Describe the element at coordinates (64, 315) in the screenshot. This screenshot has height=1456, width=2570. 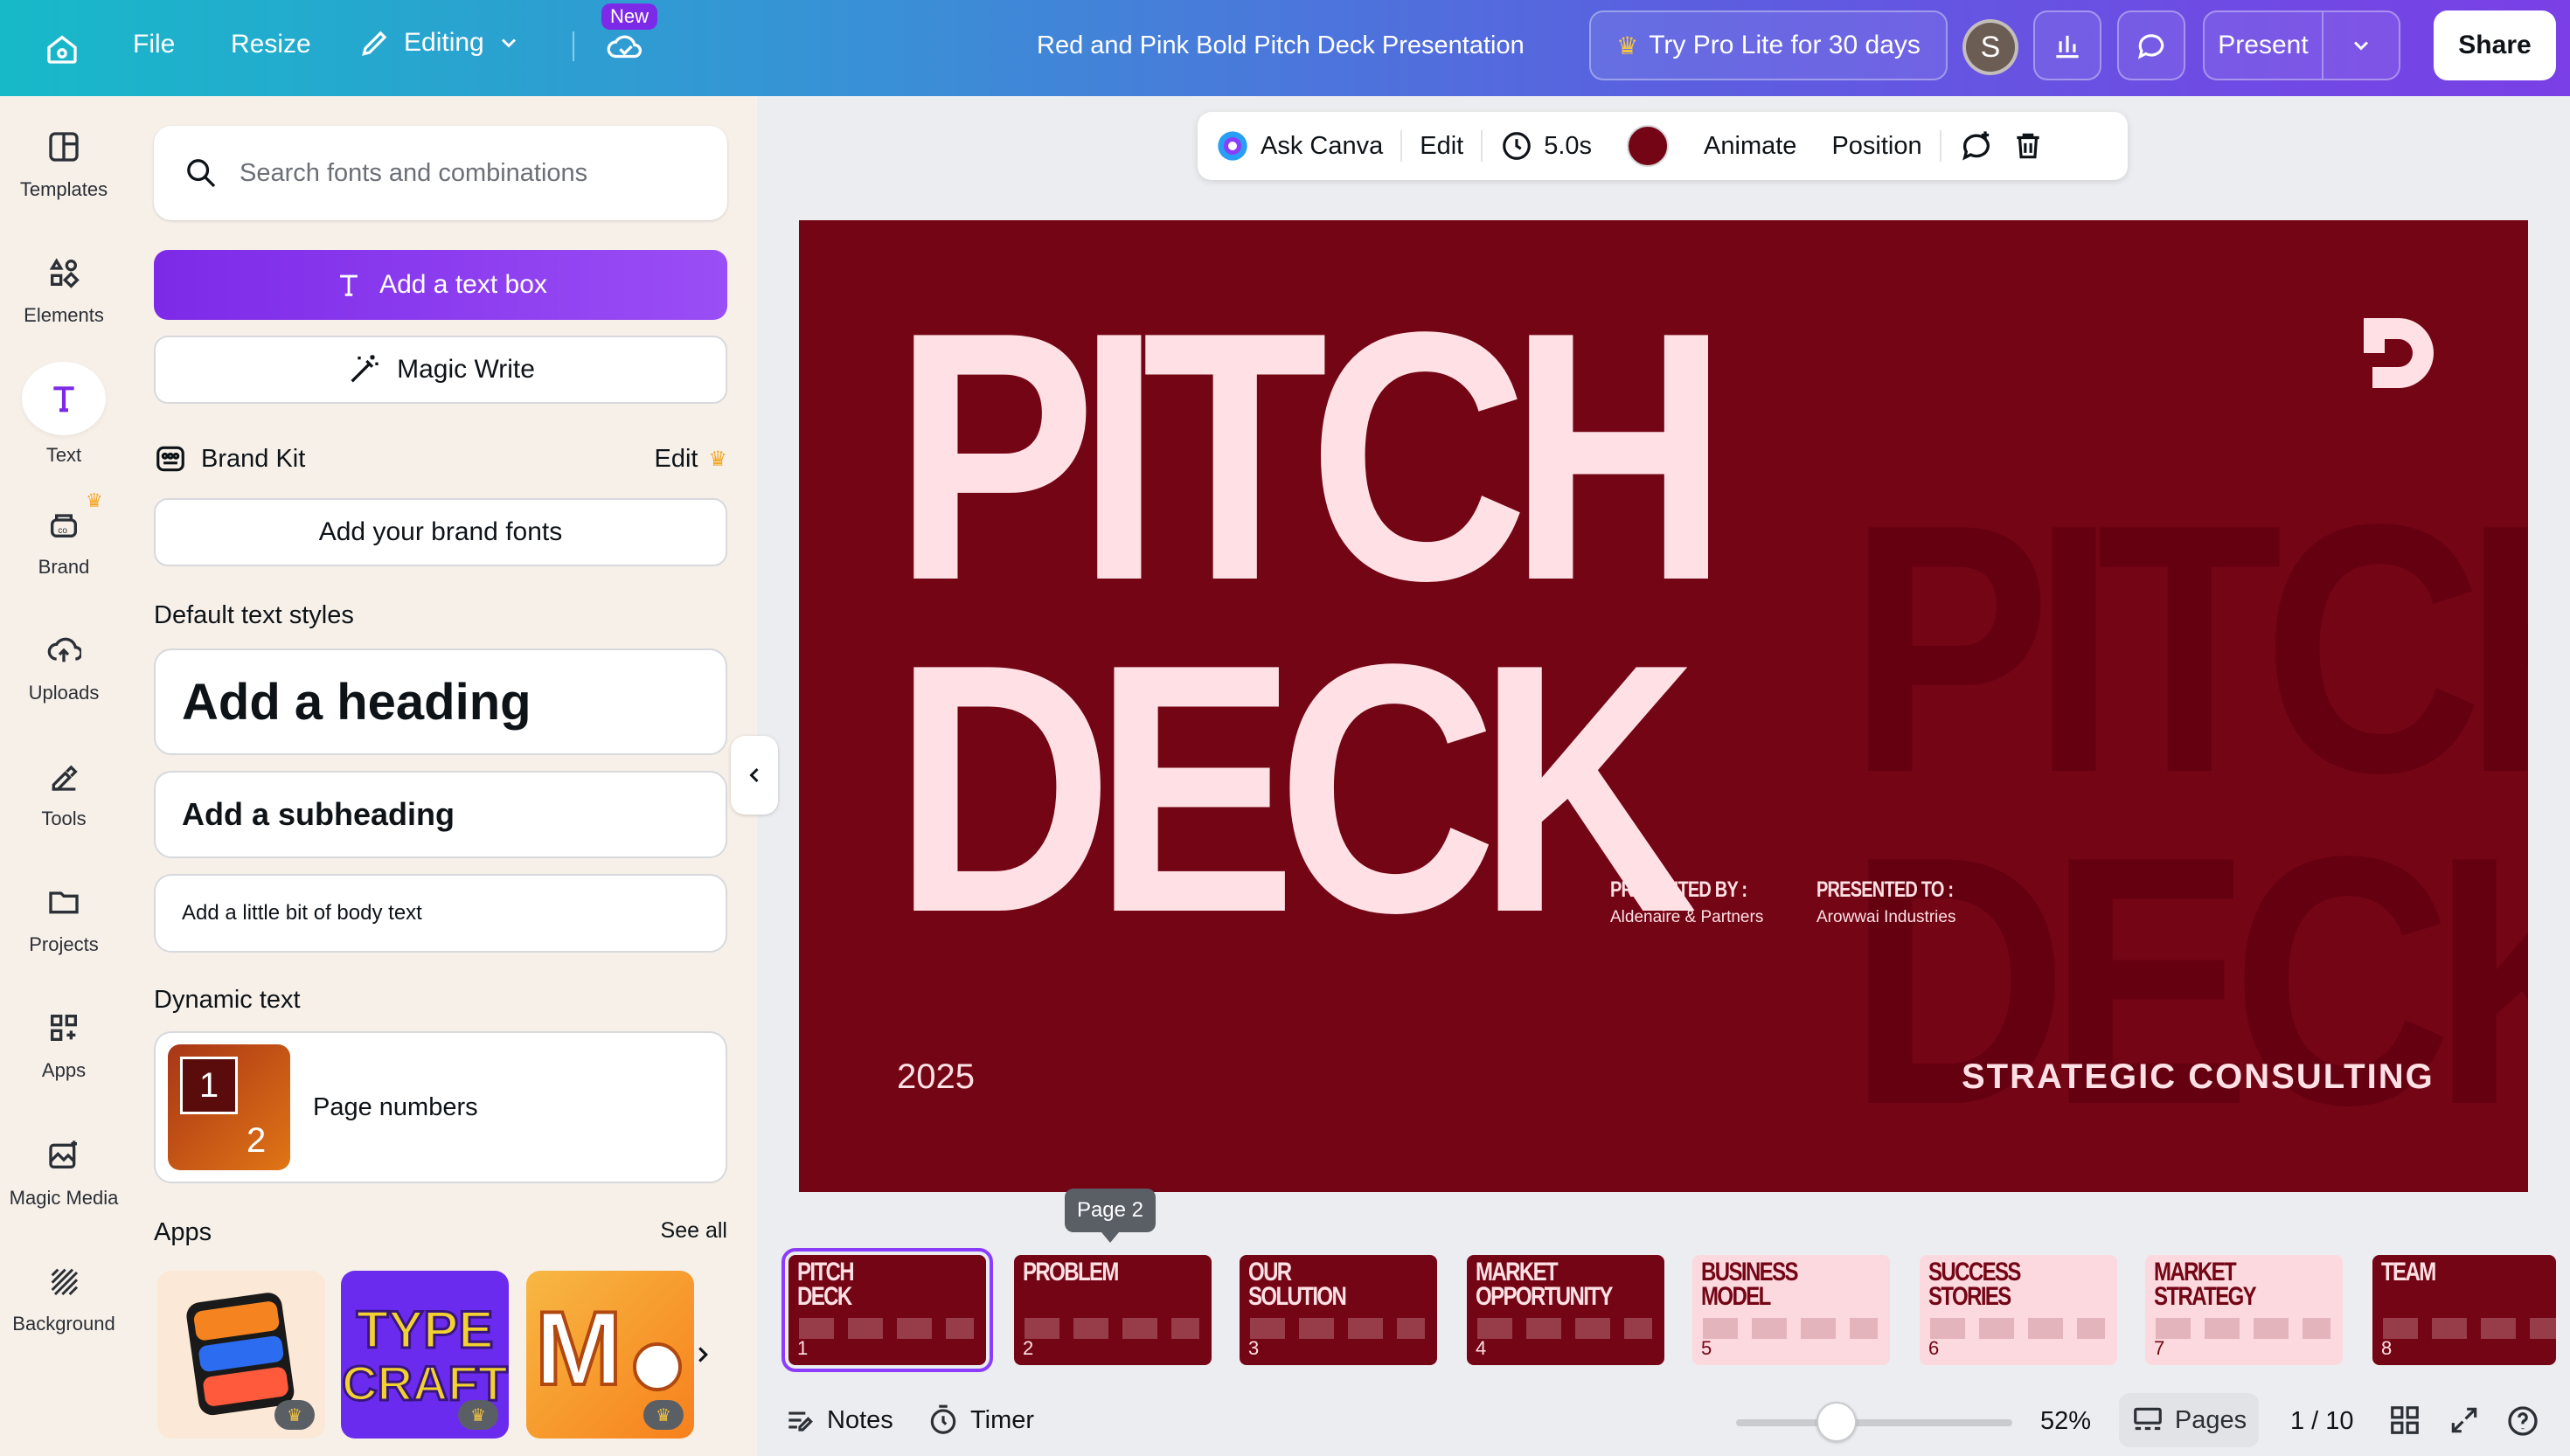
I see `rail-elements-label: Elements` at that location.